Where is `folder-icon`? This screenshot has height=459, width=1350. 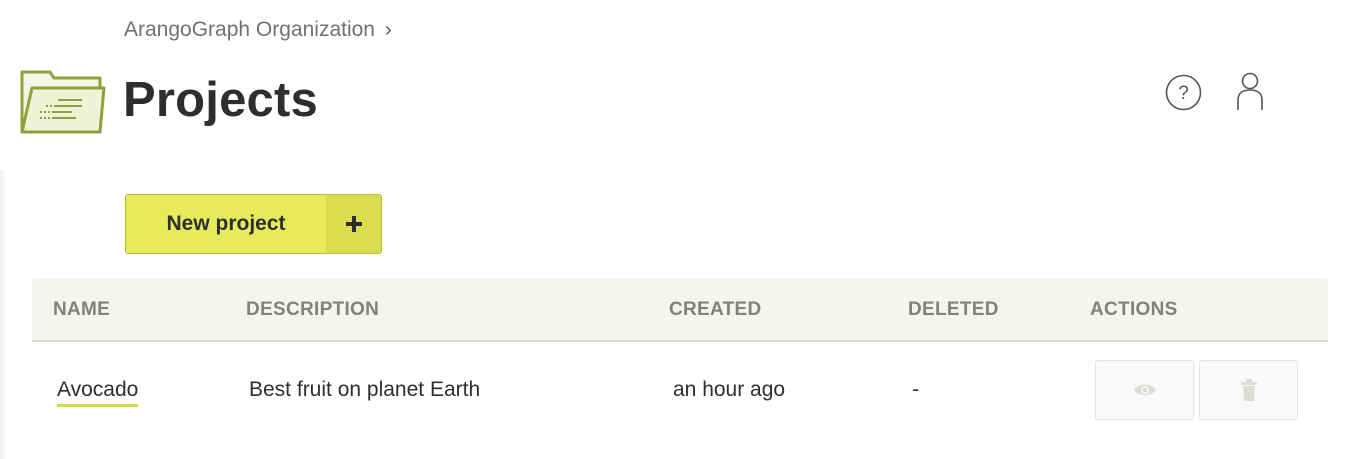 folder-icon is located at coordinates (63, 102).